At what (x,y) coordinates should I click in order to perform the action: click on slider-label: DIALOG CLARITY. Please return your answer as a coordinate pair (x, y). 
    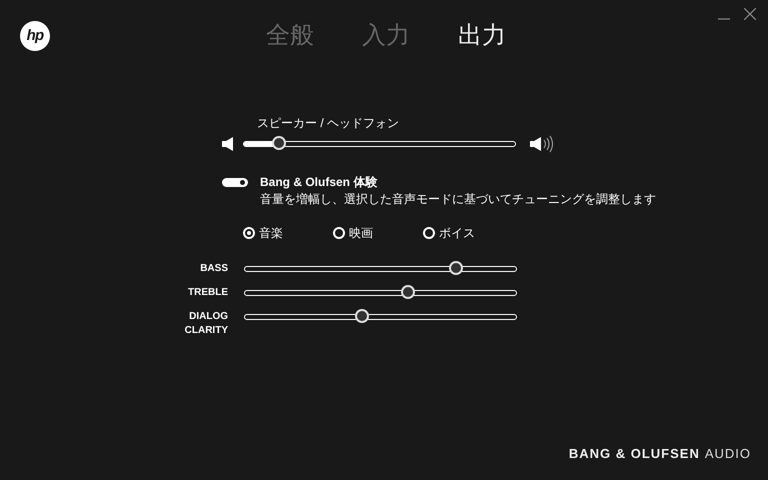
    Looking at the image, I should click on (206, 324).